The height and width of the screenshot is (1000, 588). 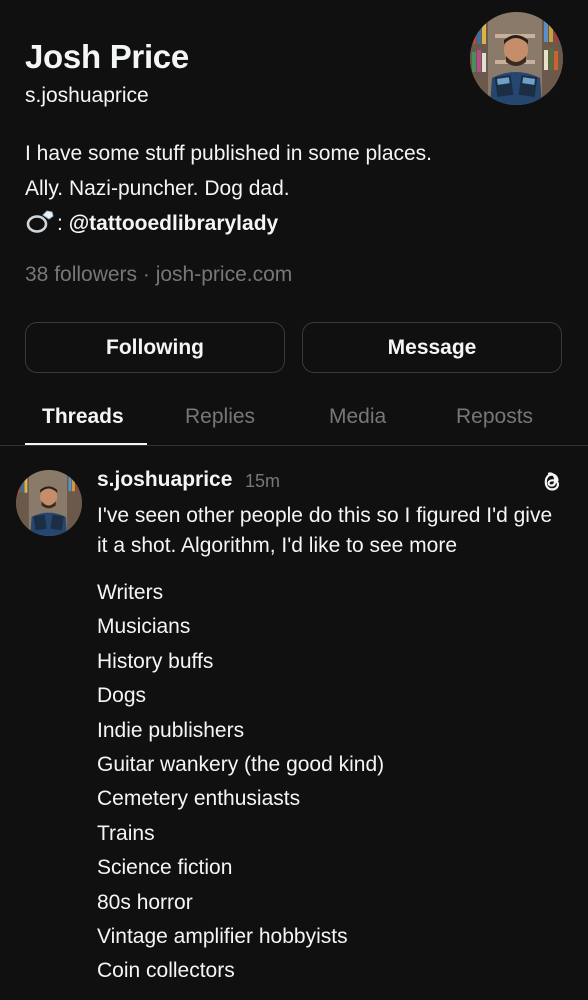 What do you see at coordinates (87, 96) in the screenshot?
I see `profile-username: s.joshuaprice` at bounding box center [87, 96].